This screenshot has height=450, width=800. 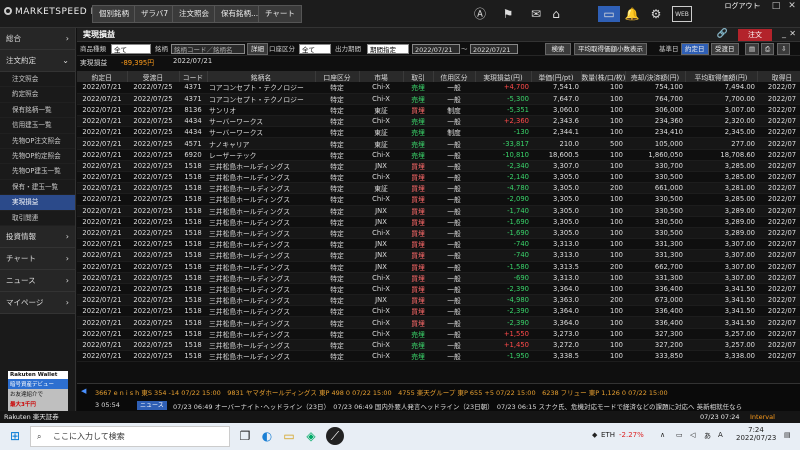 What do you see at coordinates (418, 76) in the screenshot?
I see `column-header: 取引` at bounding box center [418, 76].